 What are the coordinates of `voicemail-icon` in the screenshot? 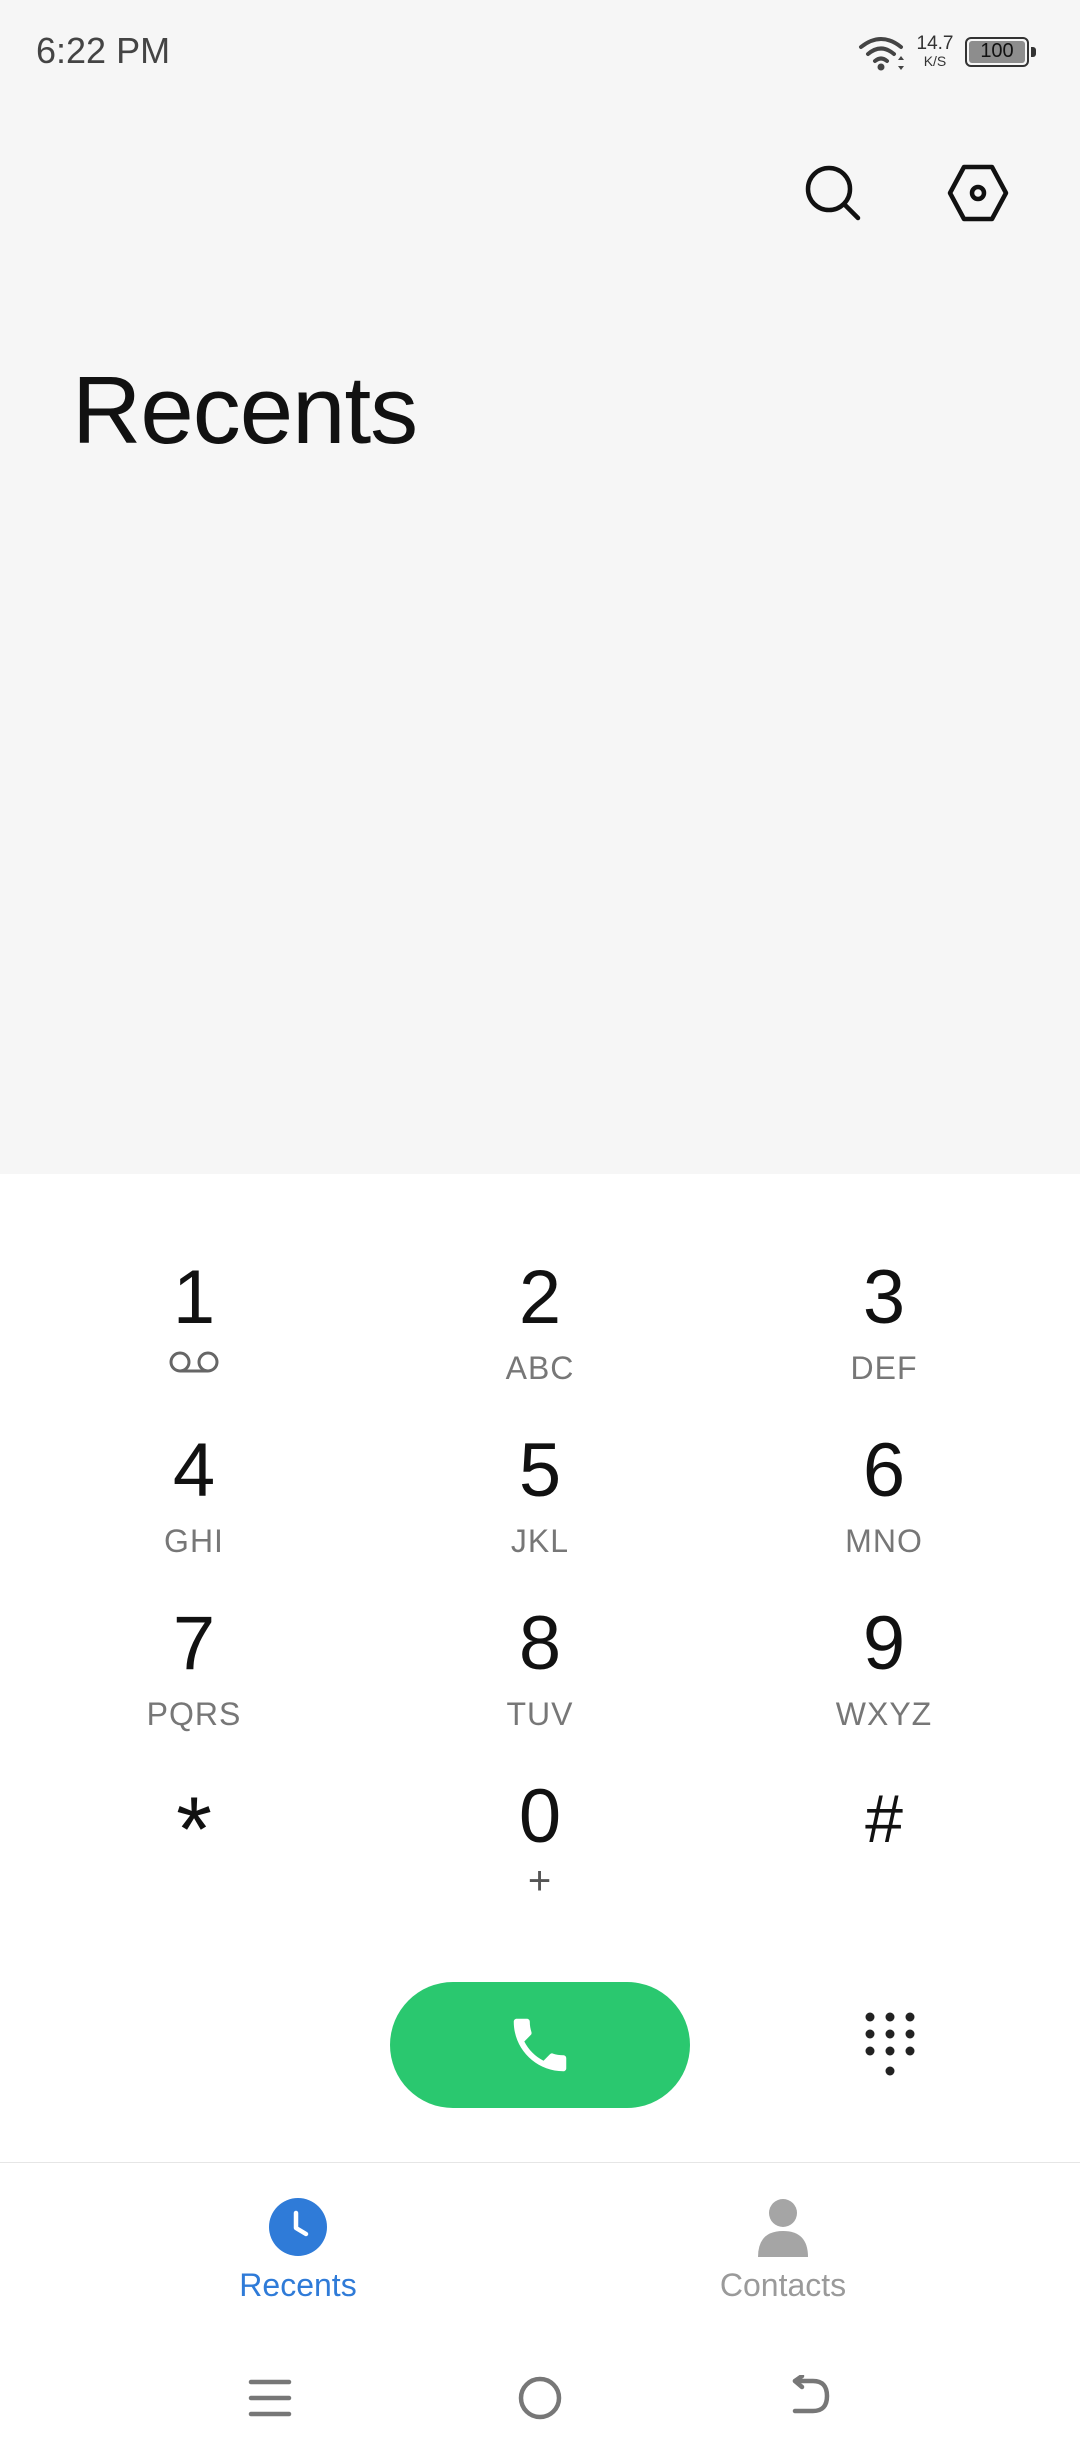 It's located at (194, 1362).